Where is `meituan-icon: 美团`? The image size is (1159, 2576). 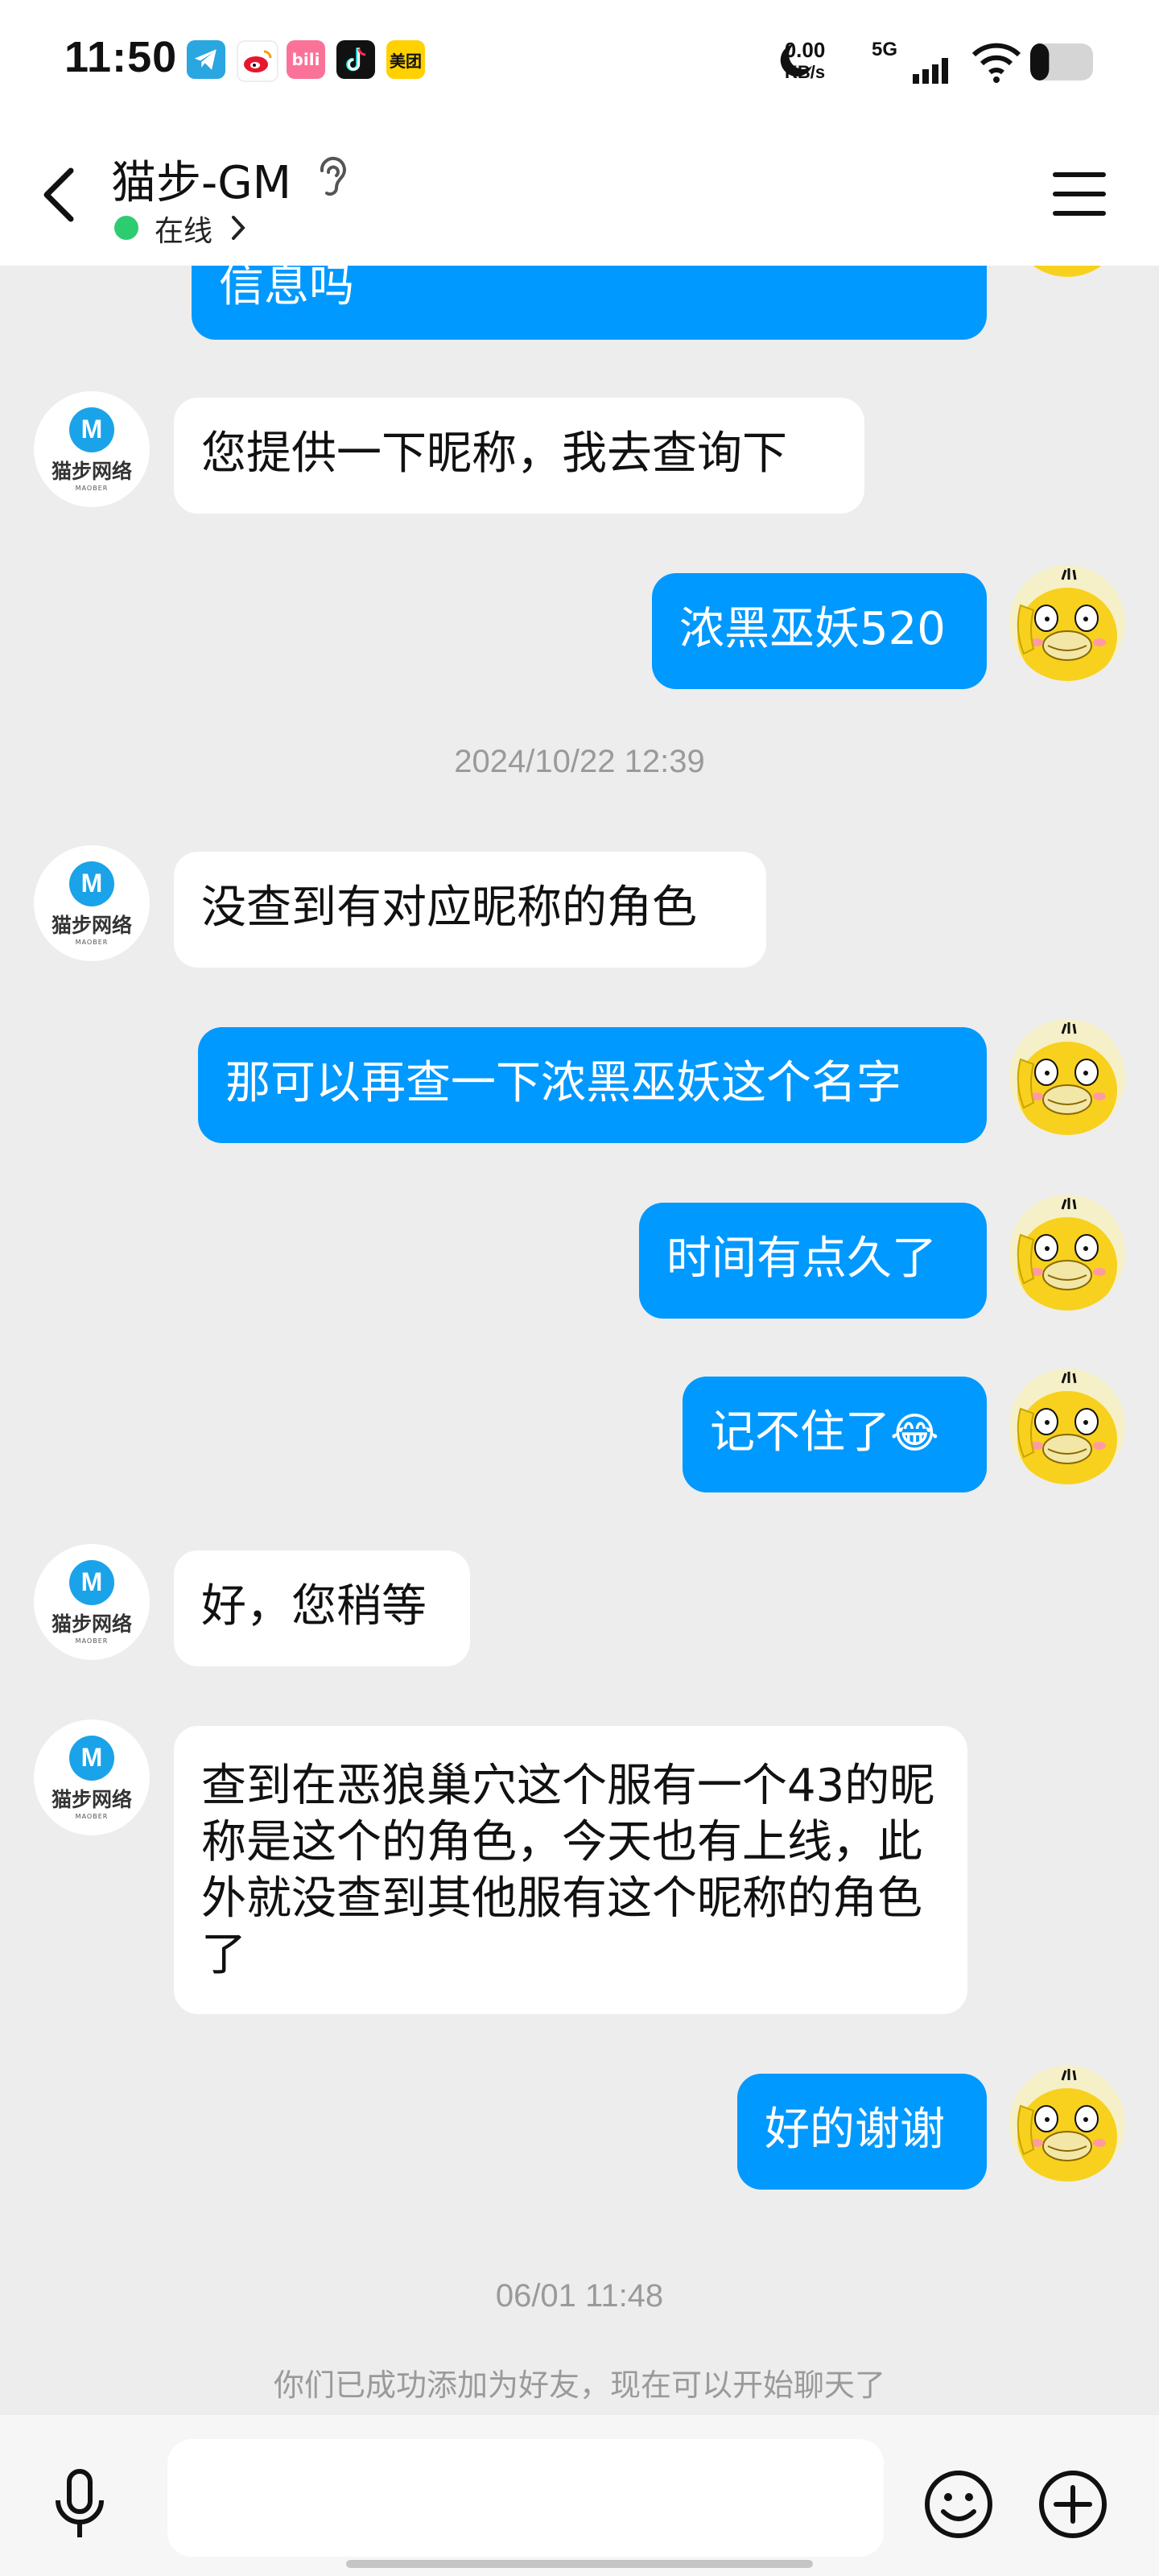
meituan-icon: 美团 is located at coordinates (405, 59).